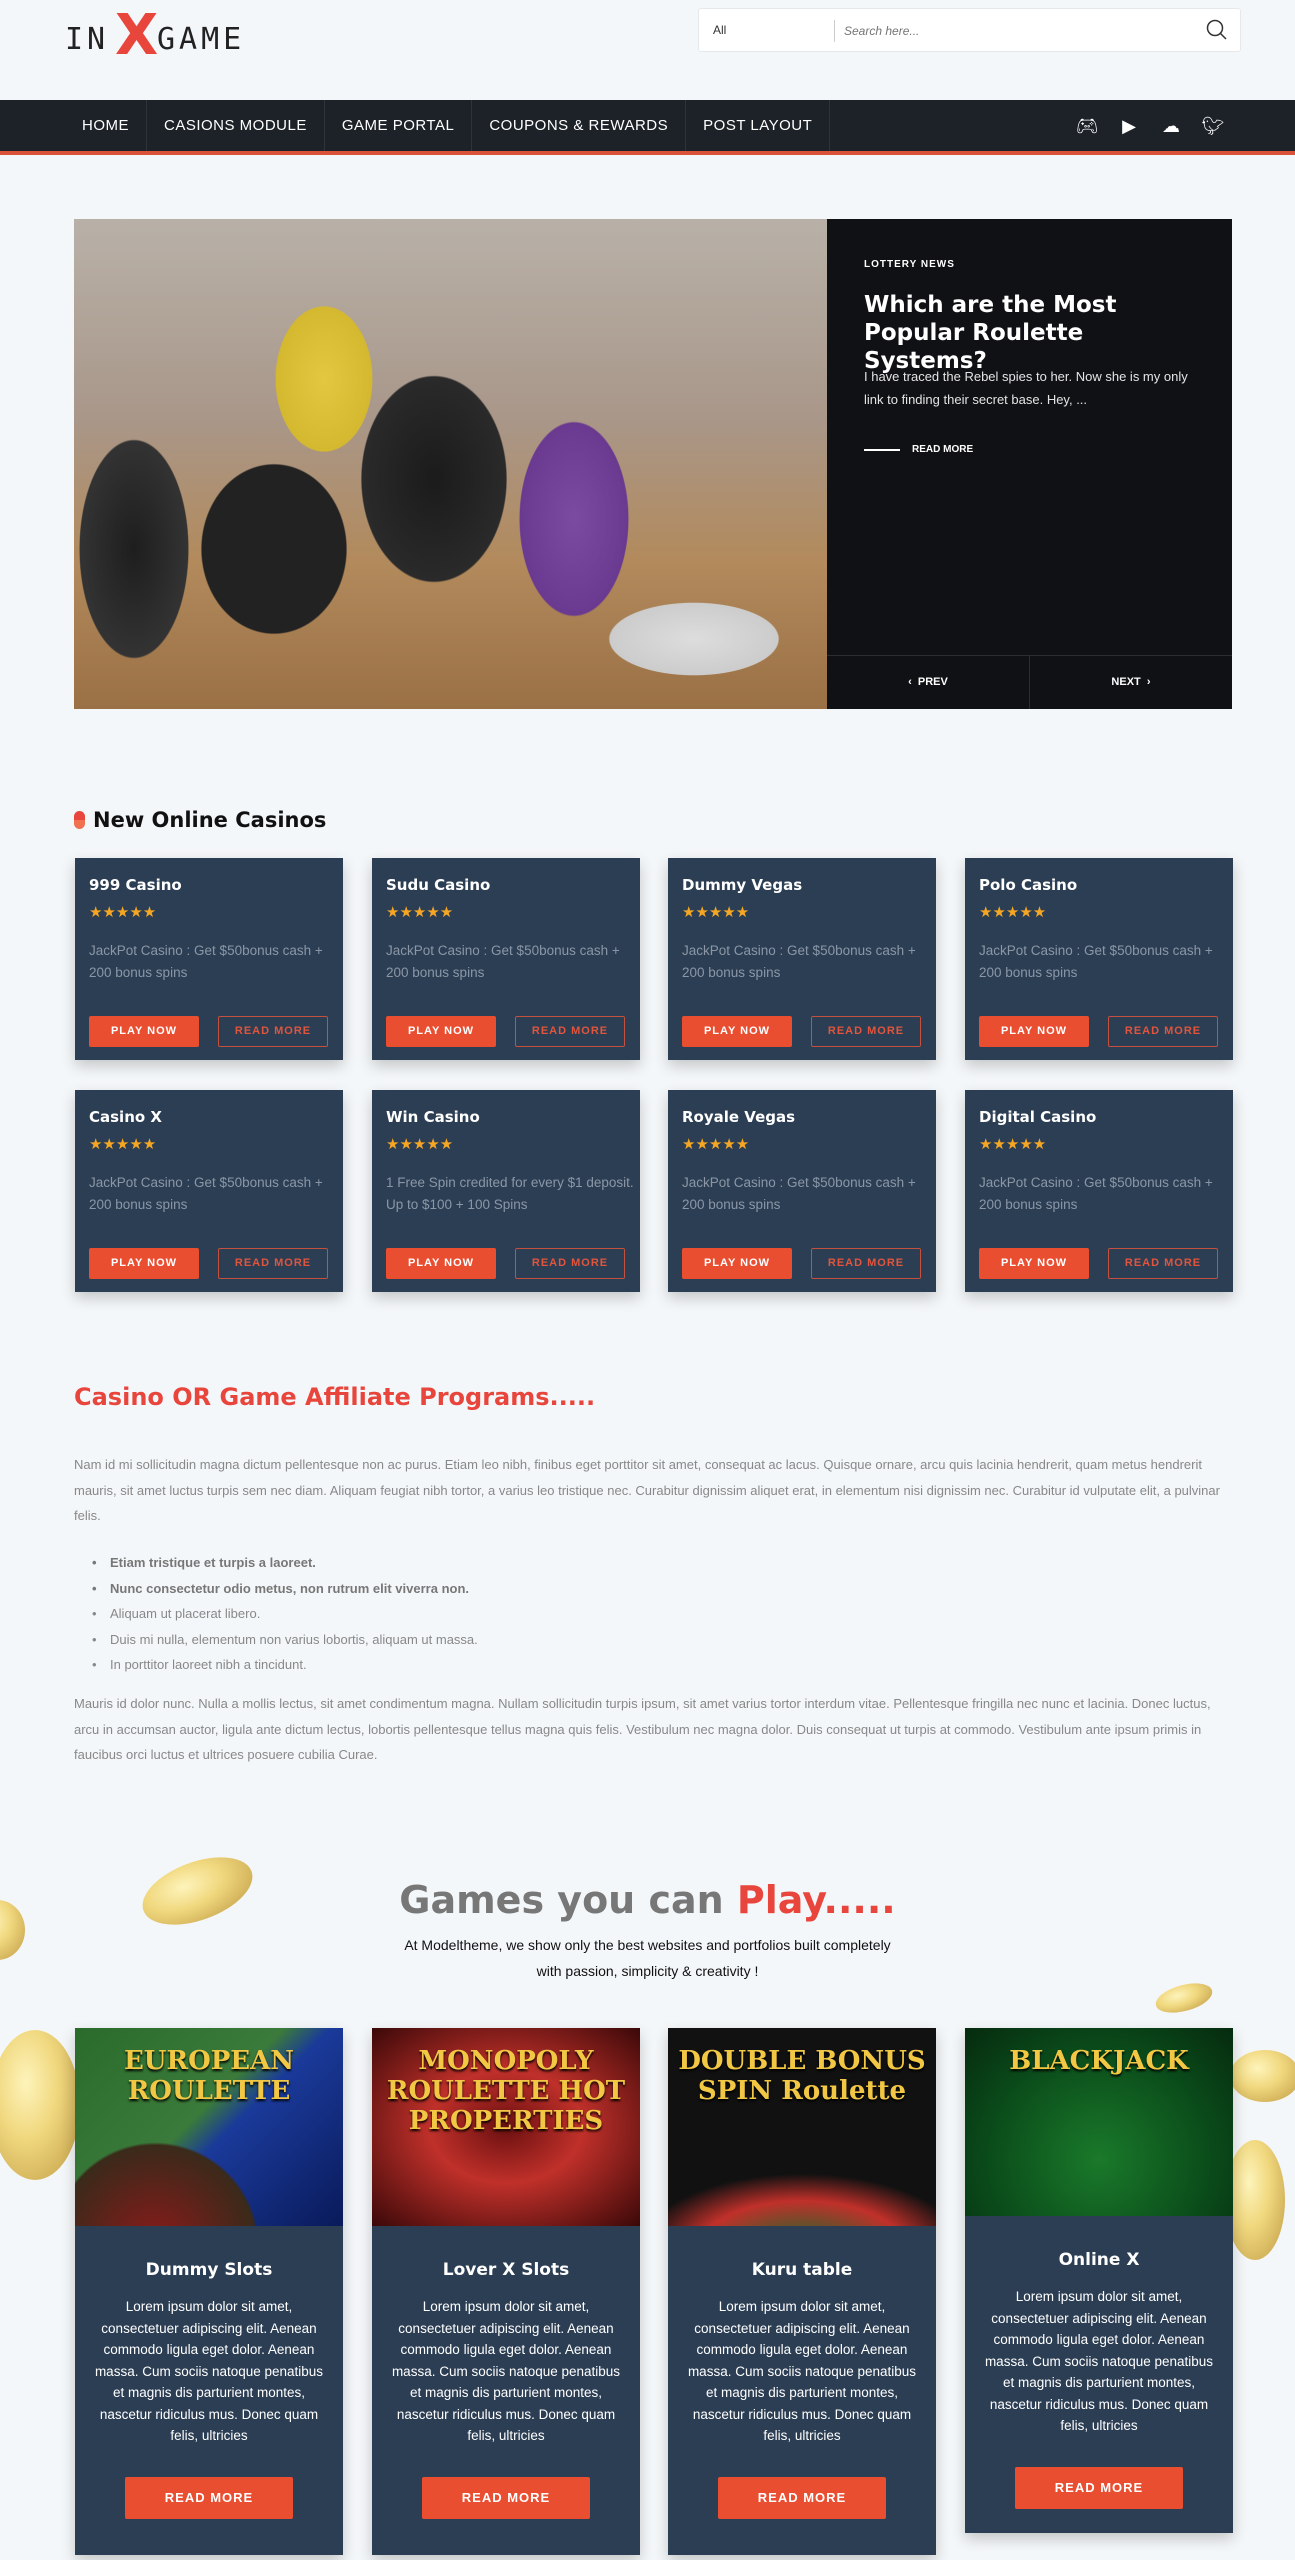  What do you see at coordinates (932, 682) in the screenshot?
I see `prev-label: PREV` at bounding box center [932, 682].